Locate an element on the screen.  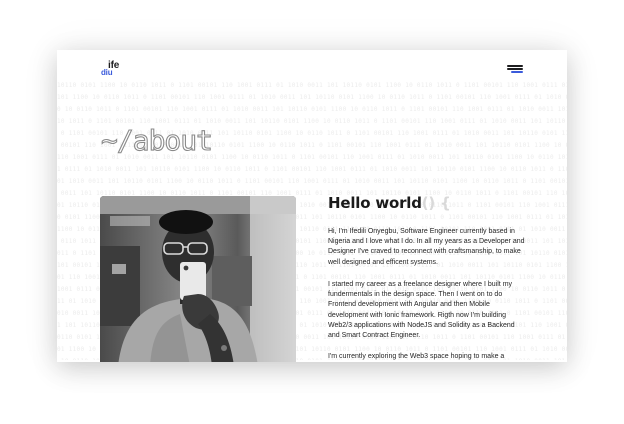
site-logo: ife diu is located at coordinates (112, 69).